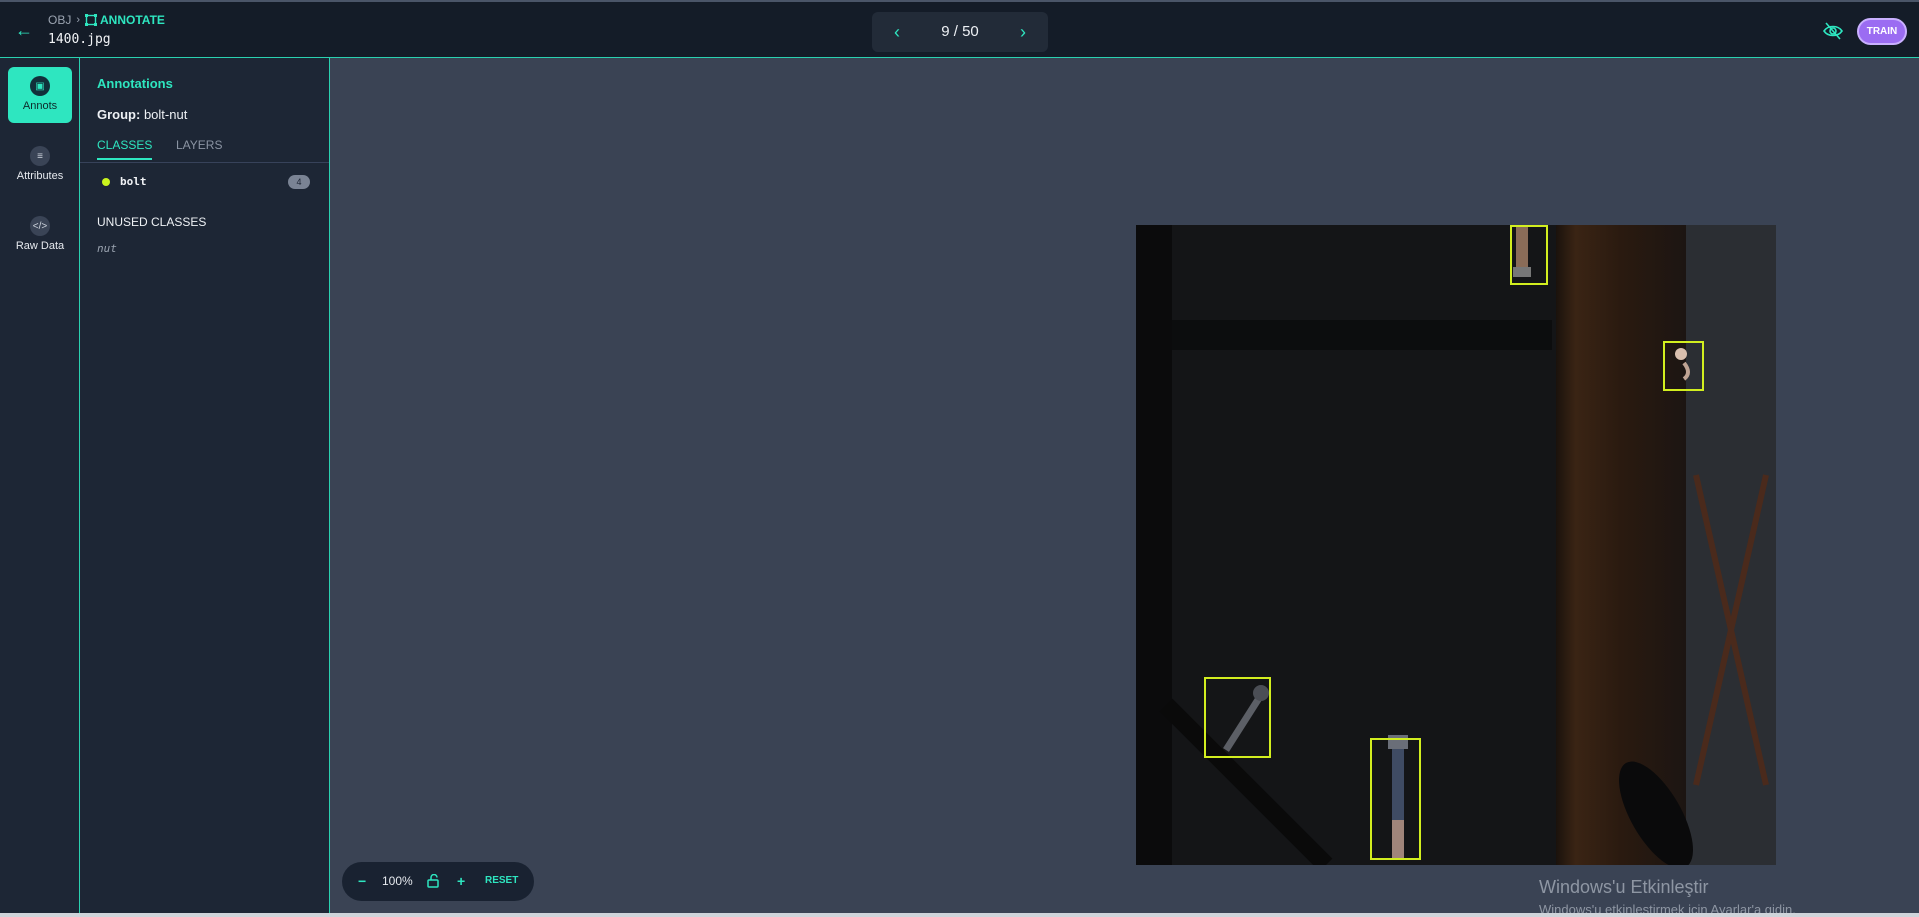 This screenshot has width=1919, height=917. Describe the element at coordinates (461, 881) in the screenshot. I see `zoom-in-button: +` at that location.